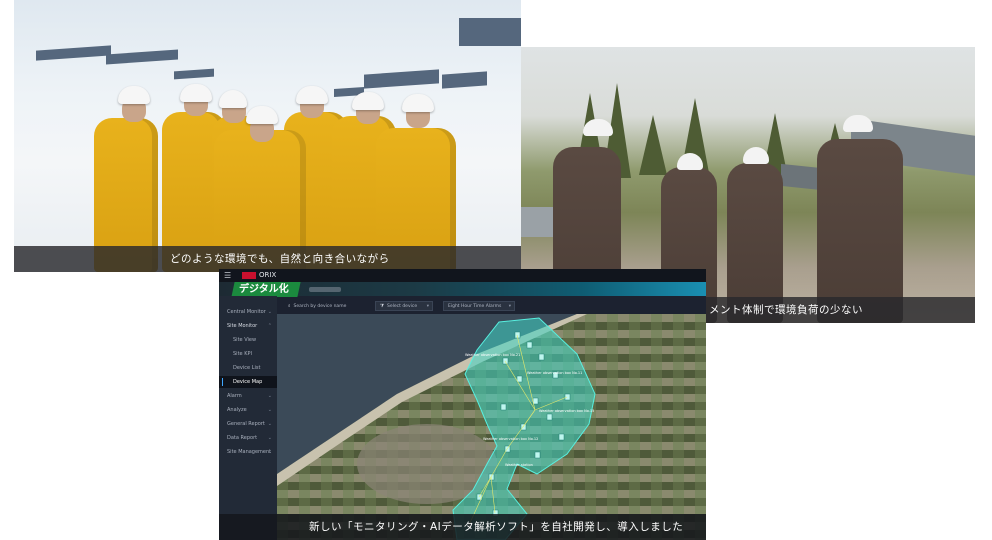  Describe the element at coordinates (242, 438) in the screenshot. I see `sidebar-item-label: Data Report` at that location.